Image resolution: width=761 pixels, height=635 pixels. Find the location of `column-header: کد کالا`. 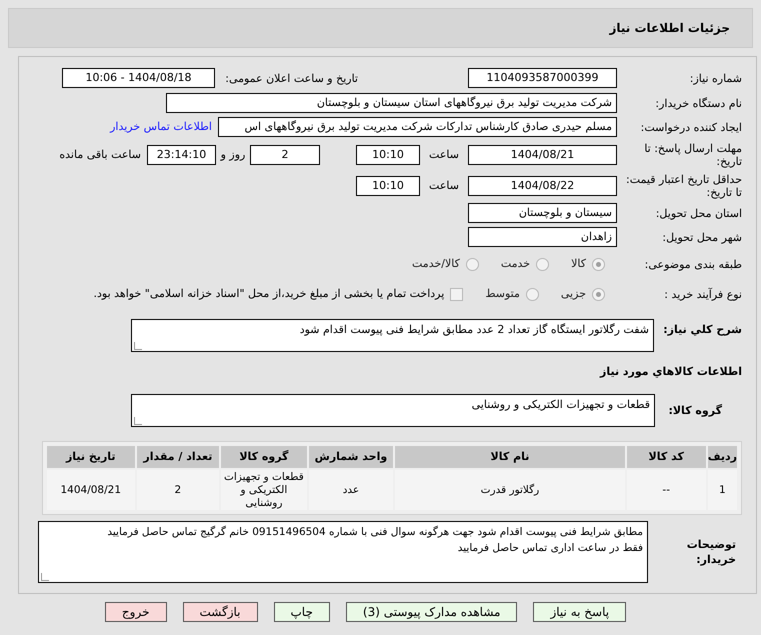

column-header: کد کالا is located at coordinates (666, 457).